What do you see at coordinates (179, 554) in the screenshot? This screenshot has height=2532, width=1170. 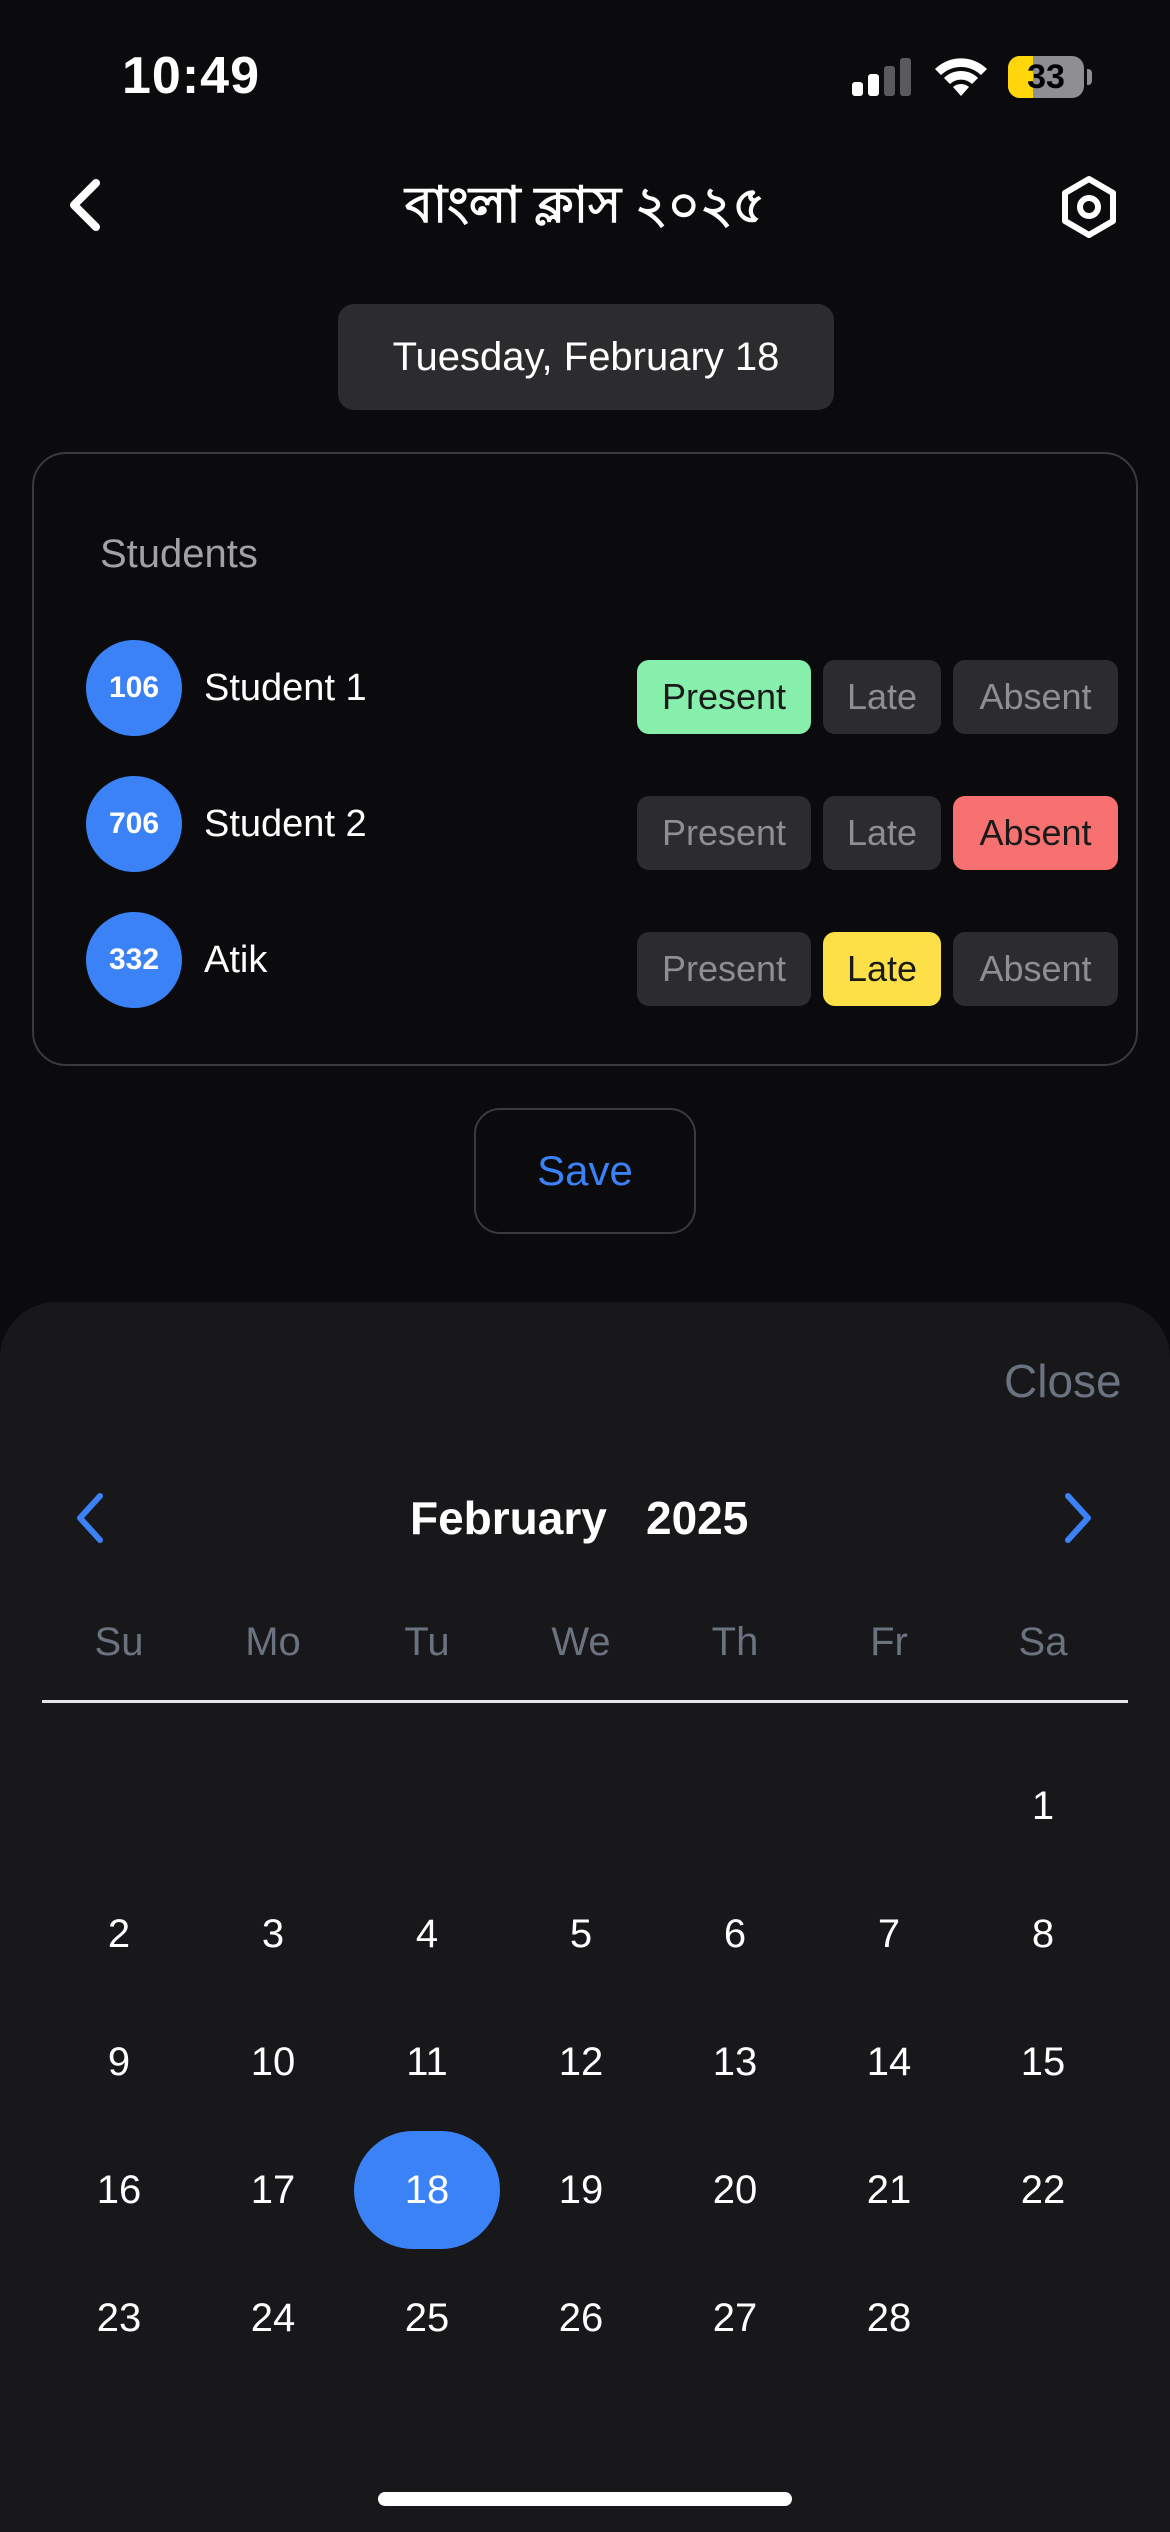 I see `students-section-title: Students` at bounding box center [179, 554].